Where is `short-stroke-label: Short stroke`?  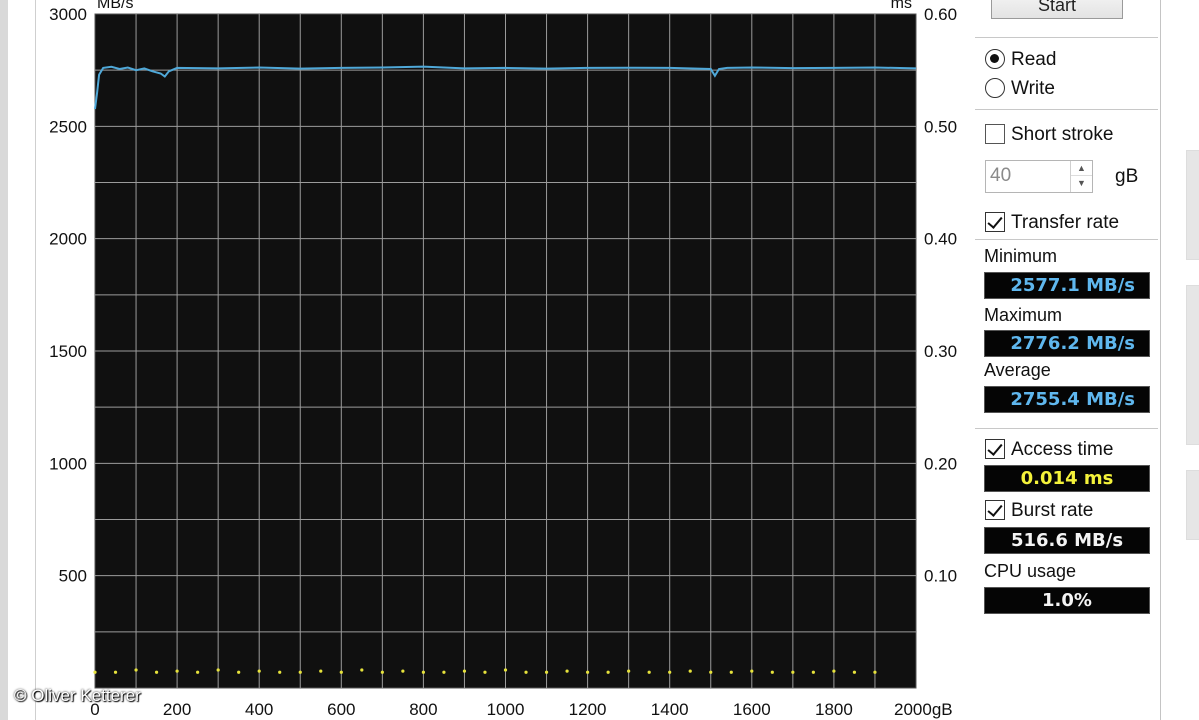 short-stroke-label: Short stroke is located at coordinates (1062, 134).